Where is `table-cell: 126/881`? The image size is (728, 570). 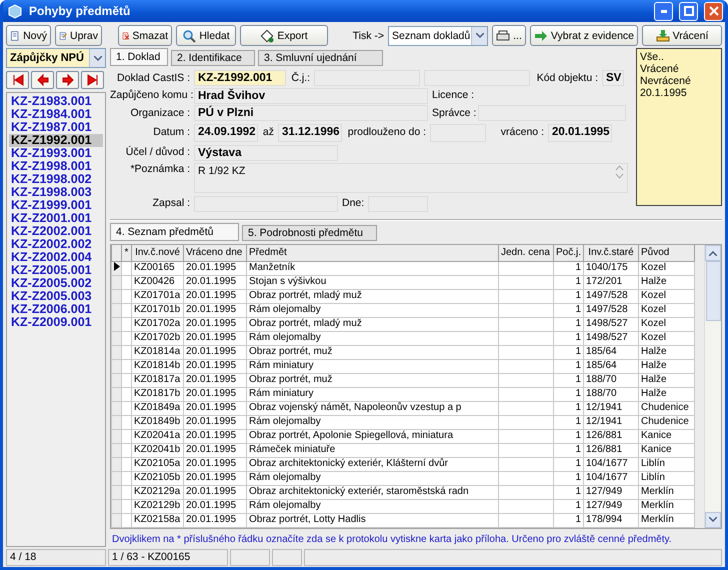 table-cell: 126/881 is located at coordinates (611, 450).